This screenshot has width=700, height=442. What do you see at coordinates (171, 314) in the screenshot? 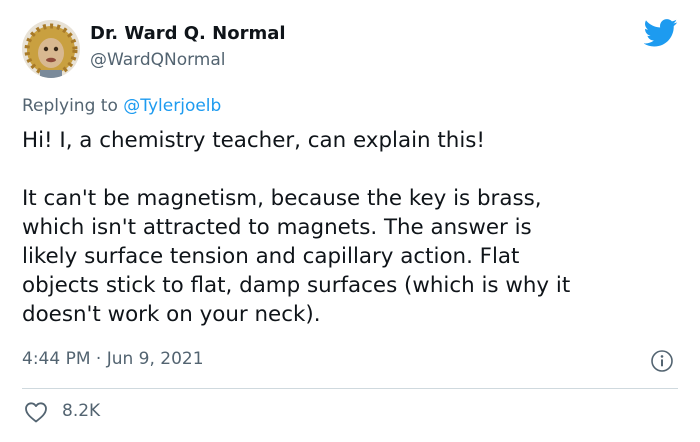
I see `tweet-text-line: doesn't work on your neck).` at bounding box center [171, 314].